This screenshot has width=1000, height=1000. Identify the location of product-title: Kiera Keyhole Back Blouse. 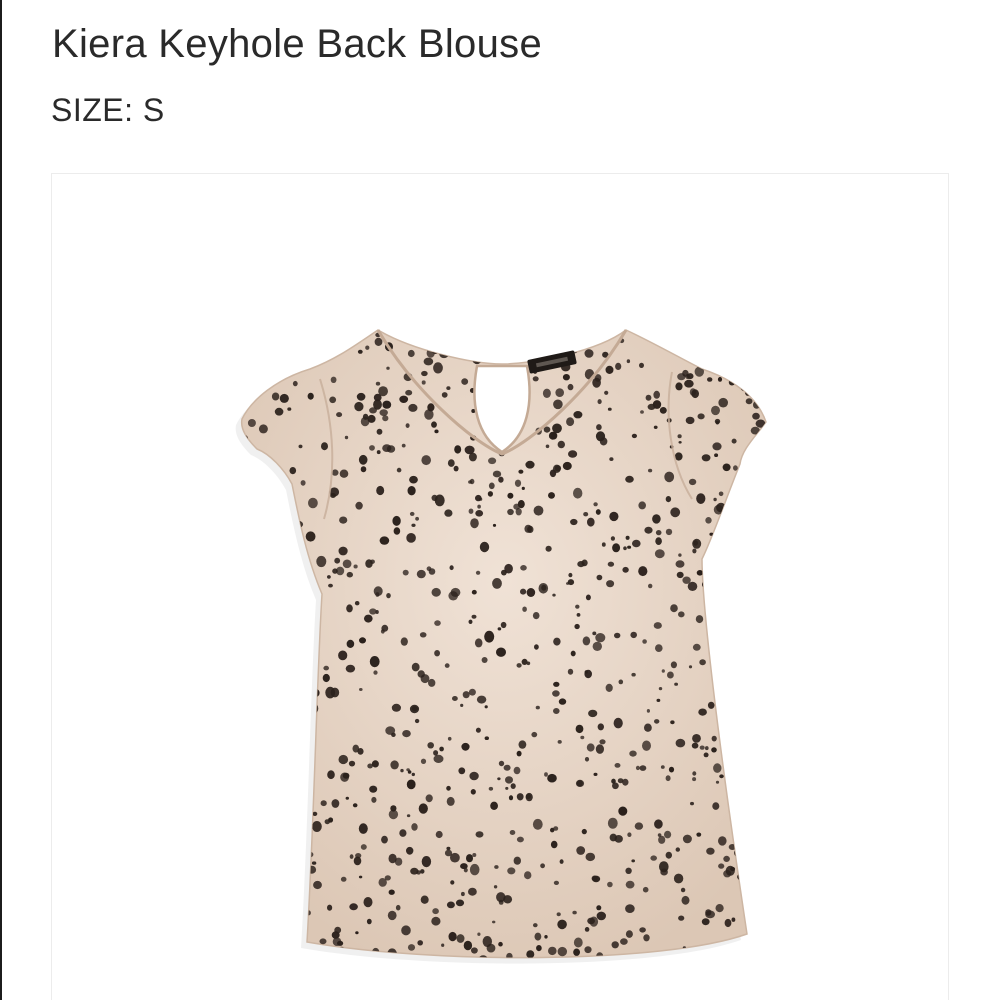
(297, 44).